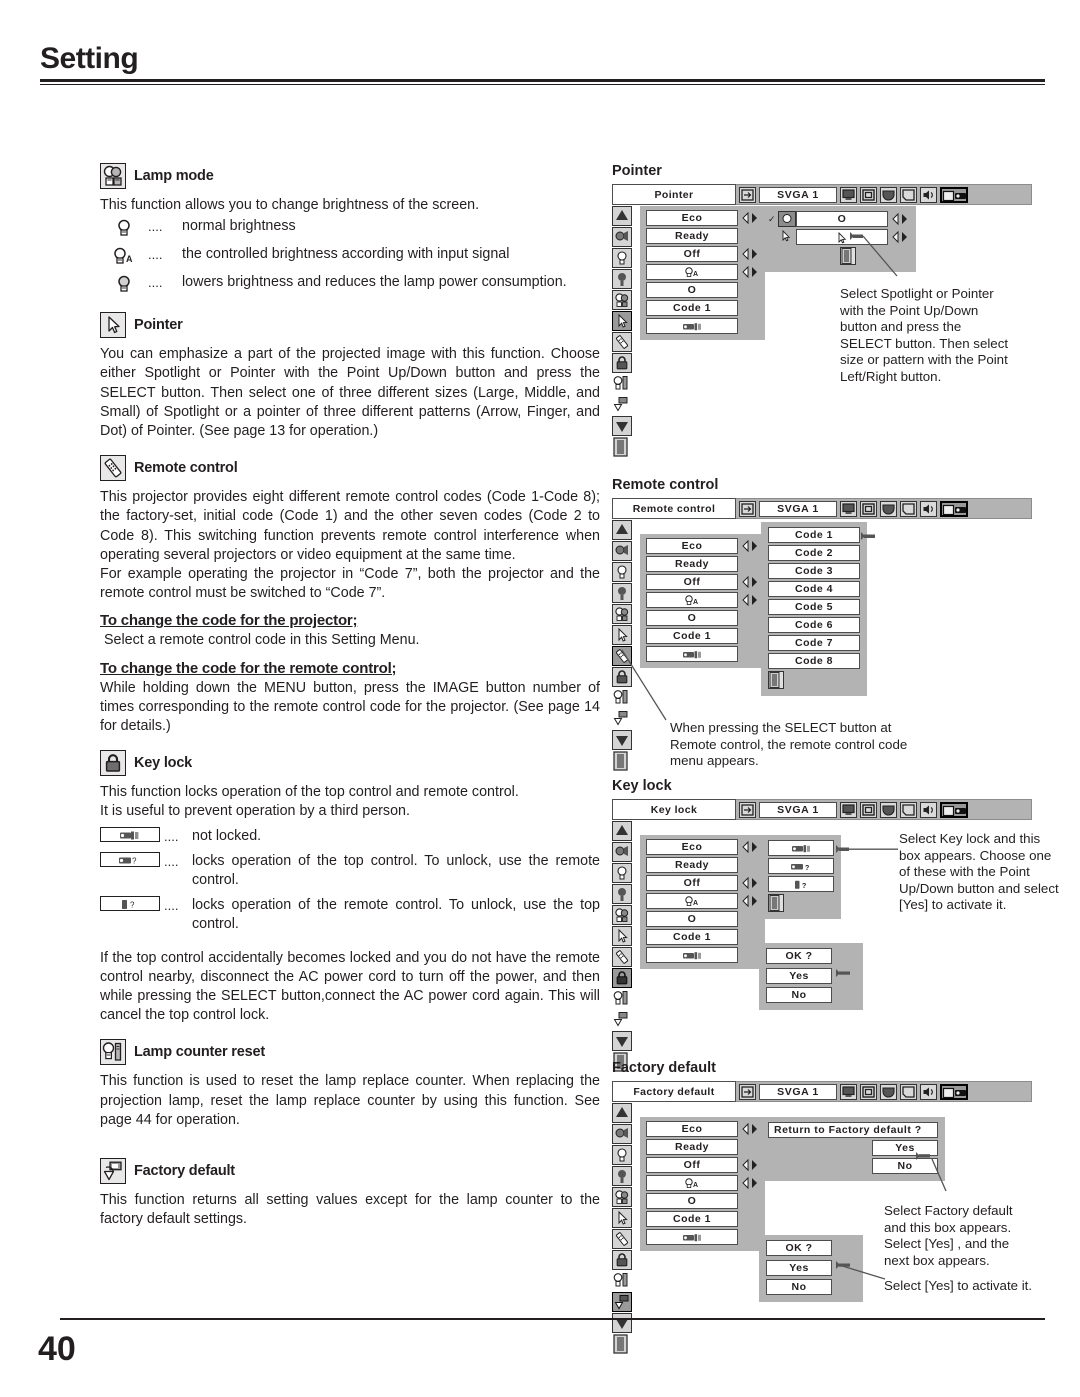  I want to click on code-row: Code 3, so click(814, 571).